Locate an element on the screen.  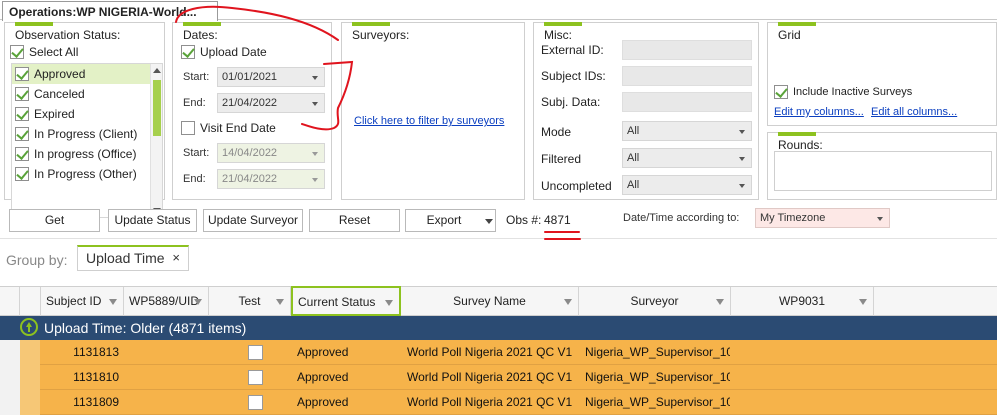
close-icon: × is located at coordinates (176, 257).